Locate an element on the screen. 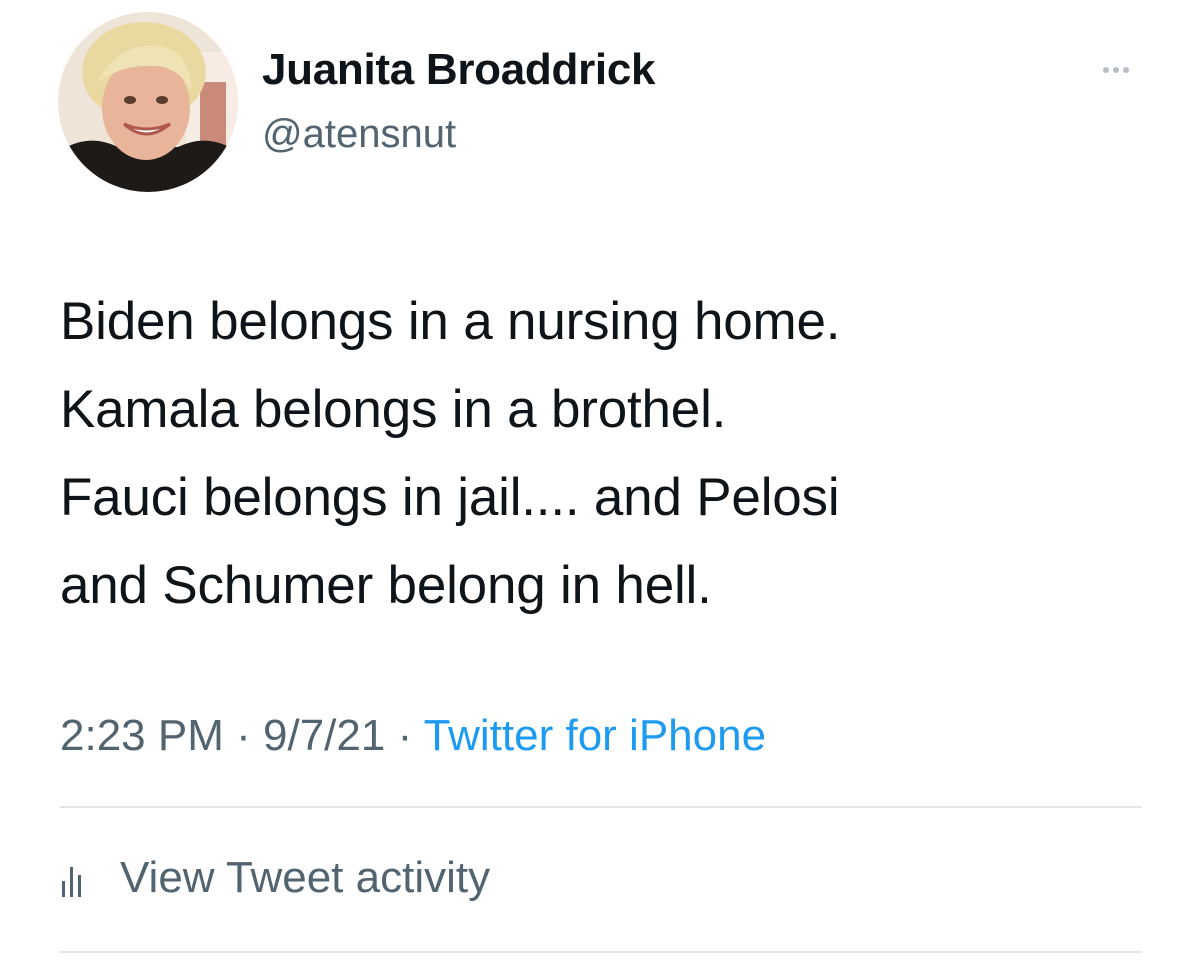 This screenshot has height=969, width=1200. view-activity-label: View Tweet activity is located at coordinates (305, 877).